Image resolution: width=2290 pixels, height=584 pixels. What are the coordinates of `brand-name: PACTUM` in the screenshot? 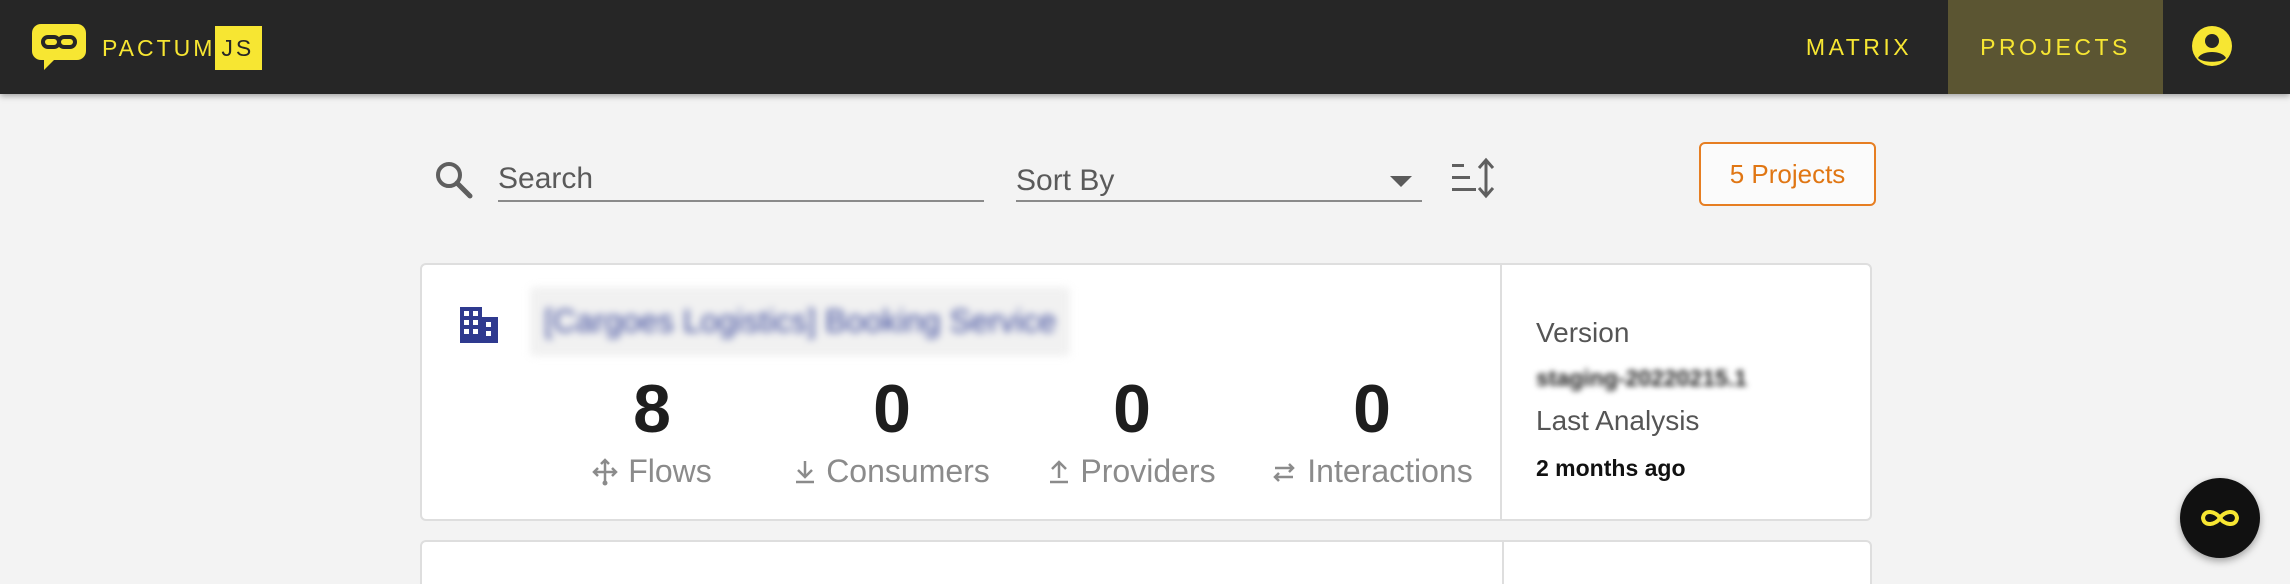 It's located at (159, 47).